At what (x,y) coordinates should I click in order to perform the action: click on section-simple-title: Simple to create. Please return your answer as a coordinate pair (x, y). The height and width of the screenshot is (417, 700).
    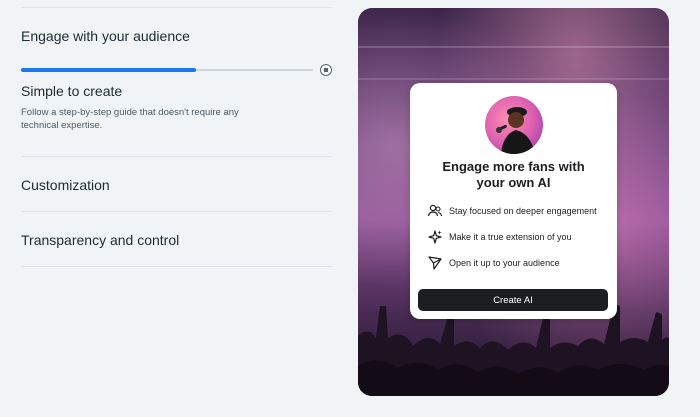
    Looking at the image, I should click on (71, 91).